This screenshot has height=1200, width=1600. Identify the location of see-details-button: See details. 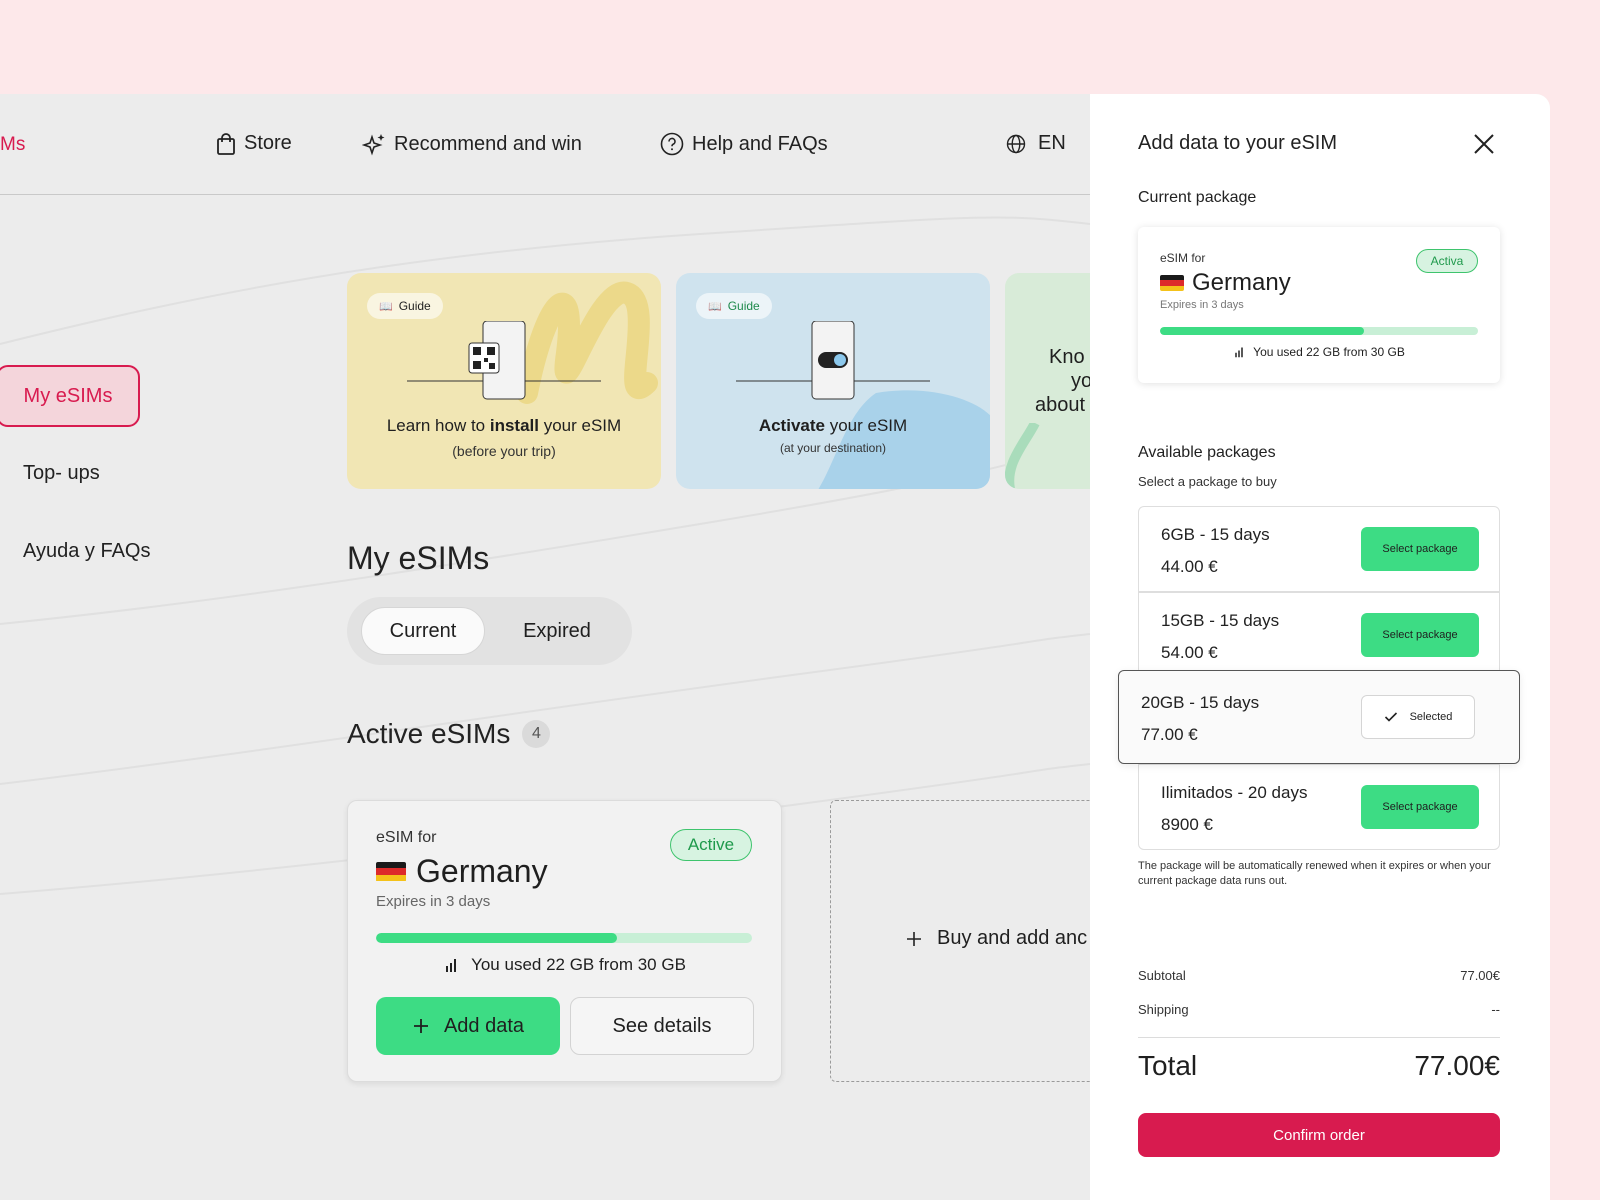
(662, 1026).